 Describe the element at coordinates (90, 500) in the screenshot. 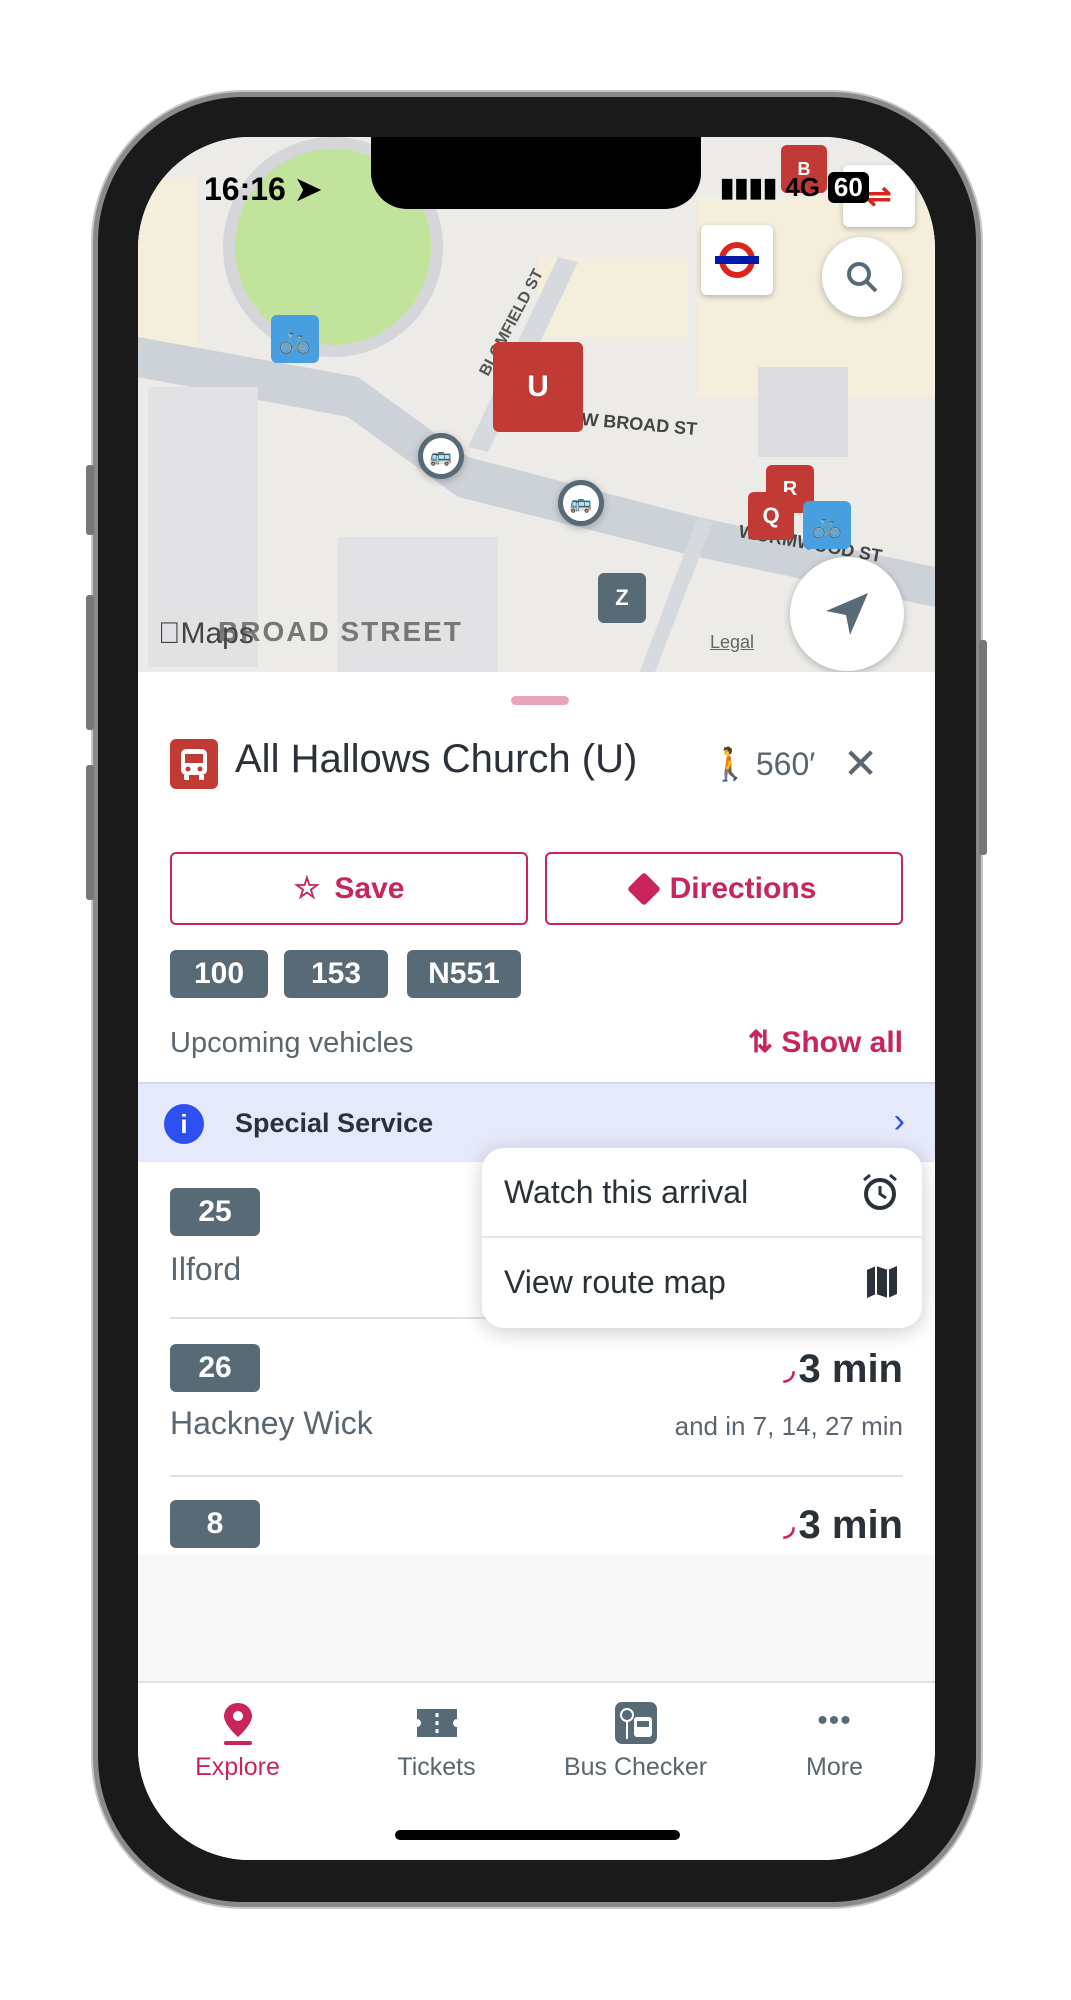

I see `mute-switch` at that location.